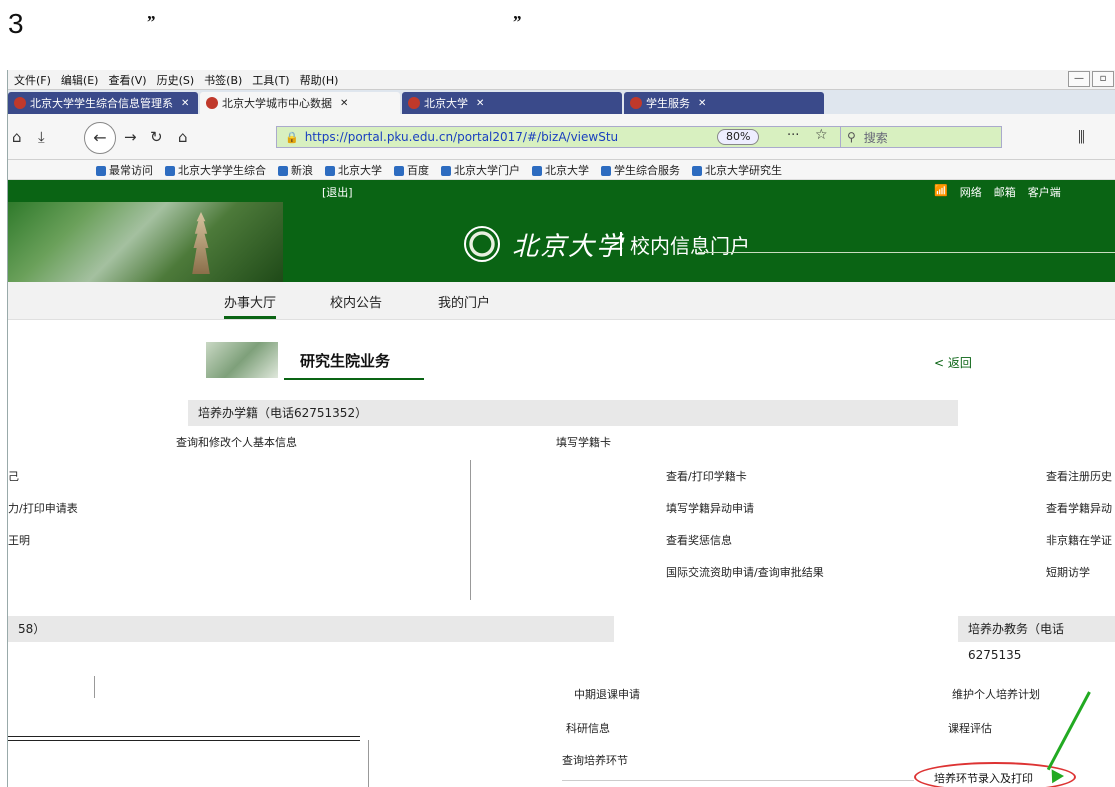  I want to click on document-header: 3 ” ”, so click(557, 34).